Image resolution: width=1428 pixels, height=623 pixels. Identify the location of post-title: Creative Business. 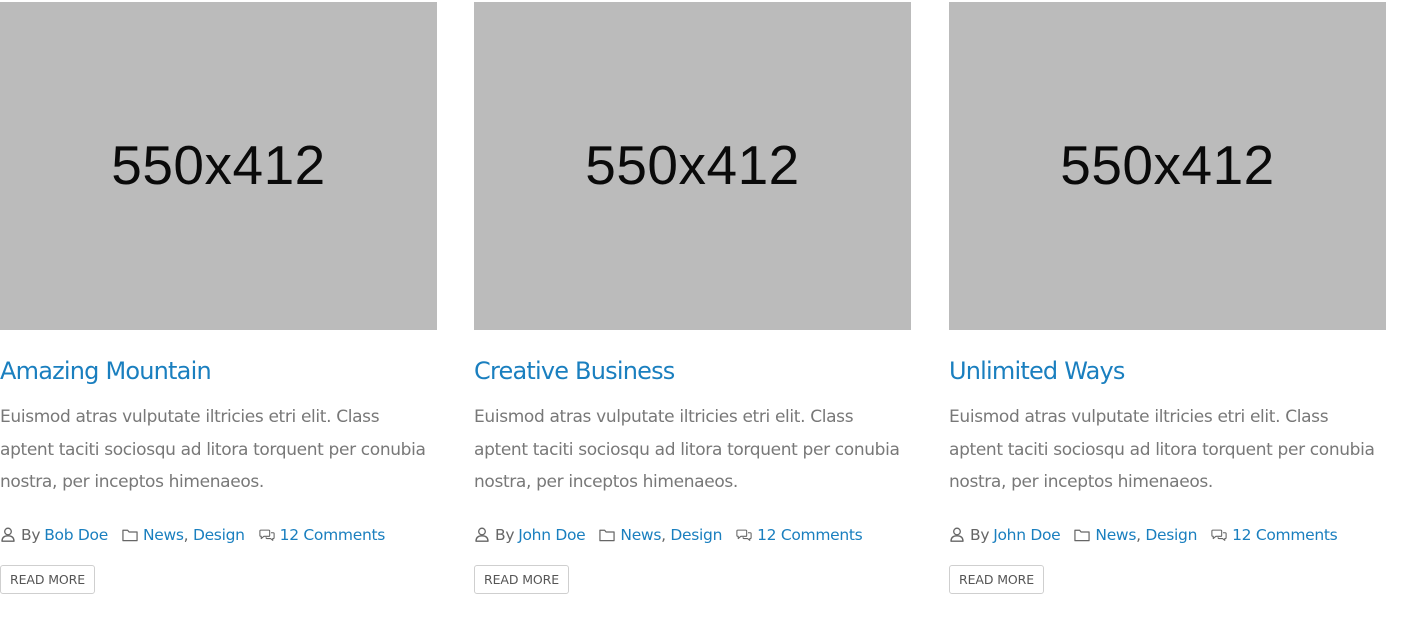
(692, 371).